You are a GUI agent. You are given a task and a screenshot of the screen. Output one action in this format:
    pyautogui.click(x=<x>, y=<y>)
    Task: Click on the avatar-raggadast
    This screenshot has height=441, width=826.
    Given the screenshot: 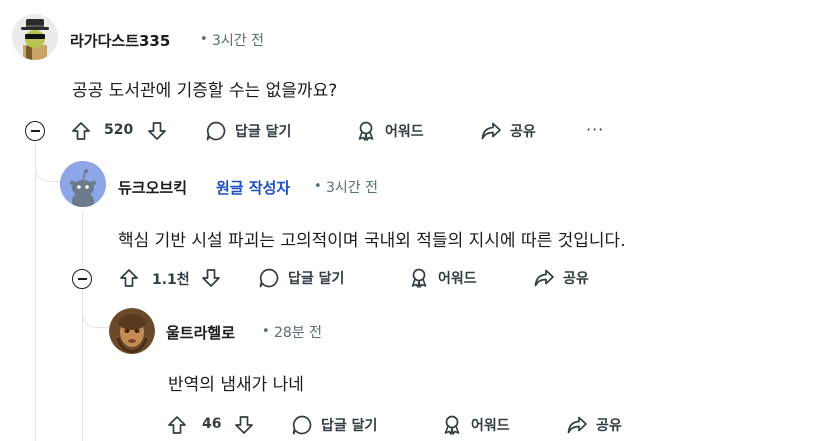 What is the action you would take?
    pyautogui.click(x=35, y=37)
    